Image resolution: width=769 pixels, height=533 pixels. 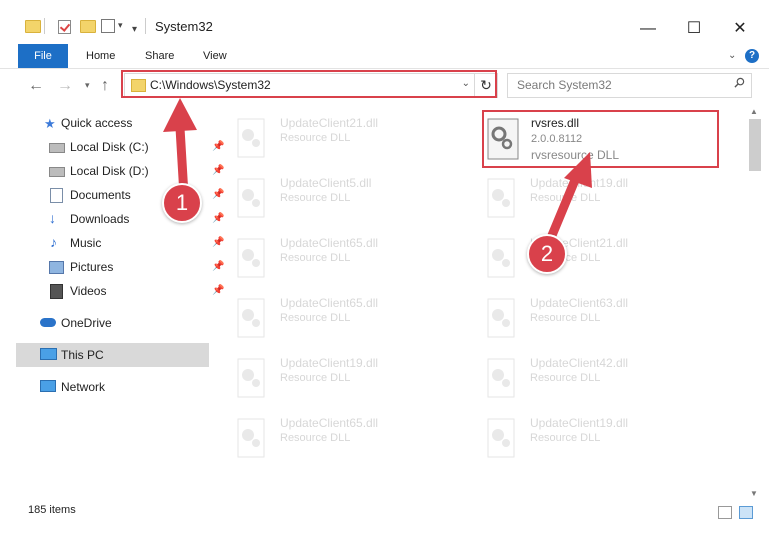 I want to click on sidebar-item-this-pc: This PC, so click(x=112, y=355).